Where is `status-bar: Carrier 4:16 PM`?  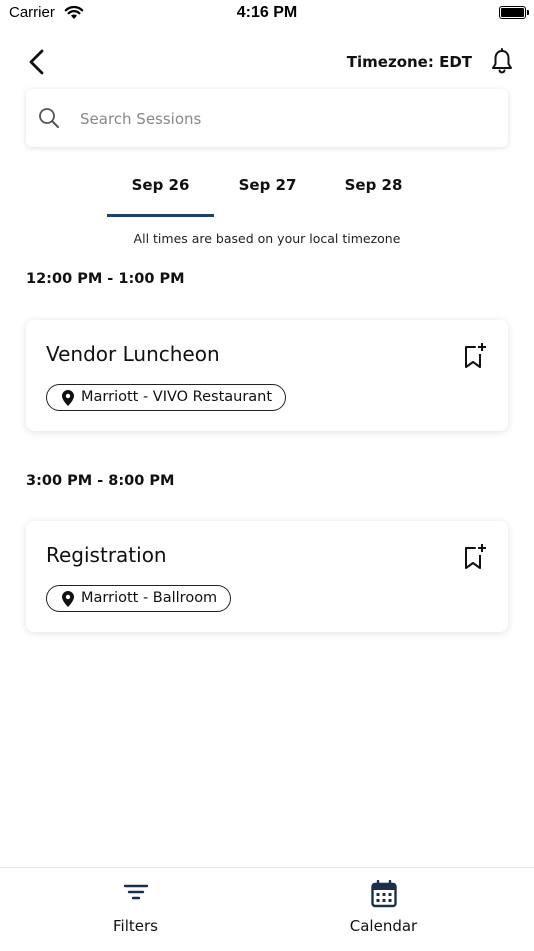
status-bar: Carrier 4:16 PM is located at coordinates (267, 15).